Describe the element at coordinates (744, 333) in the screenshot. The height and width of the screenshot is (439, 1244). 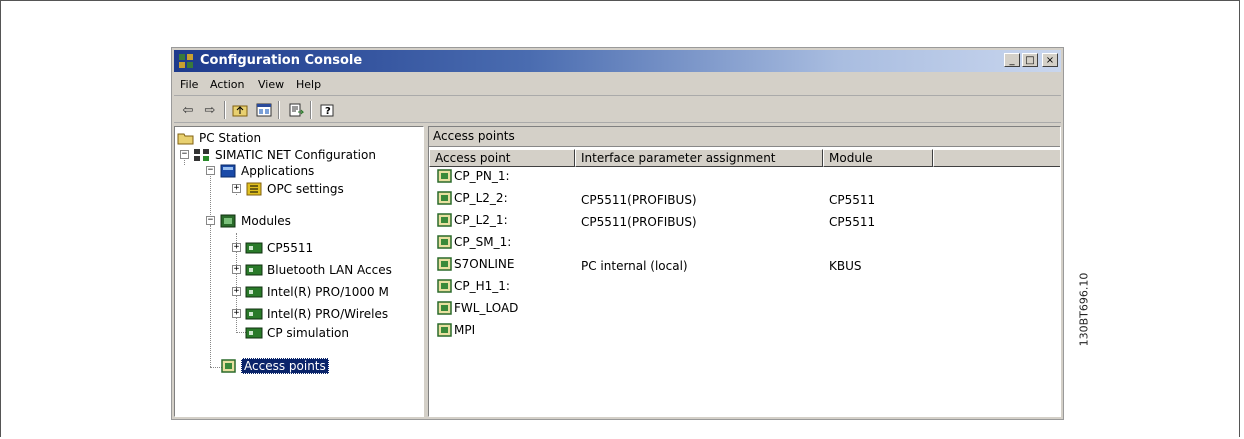
I see `table-row: MPI` at that location.